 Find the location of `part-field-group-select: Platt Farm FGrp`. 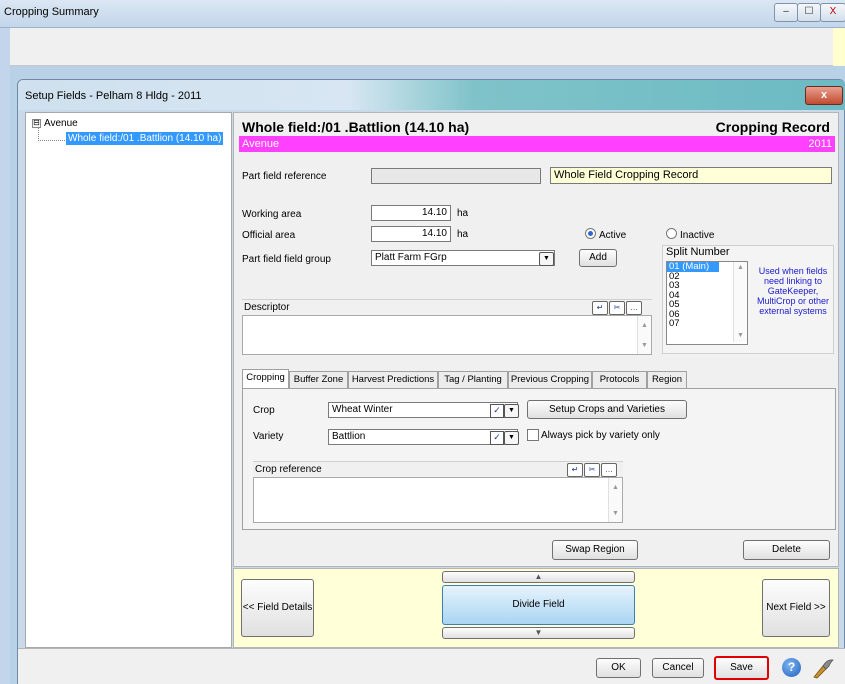

part-field-group-select: Platt Farm FGrp is located at coordinates (463, 258).